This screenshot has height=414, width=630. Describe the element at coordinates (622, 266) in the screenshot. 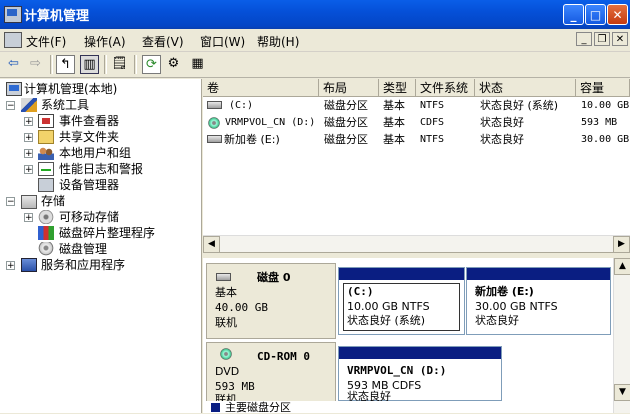

I see `scroll-up-icon: ▲` at that location.